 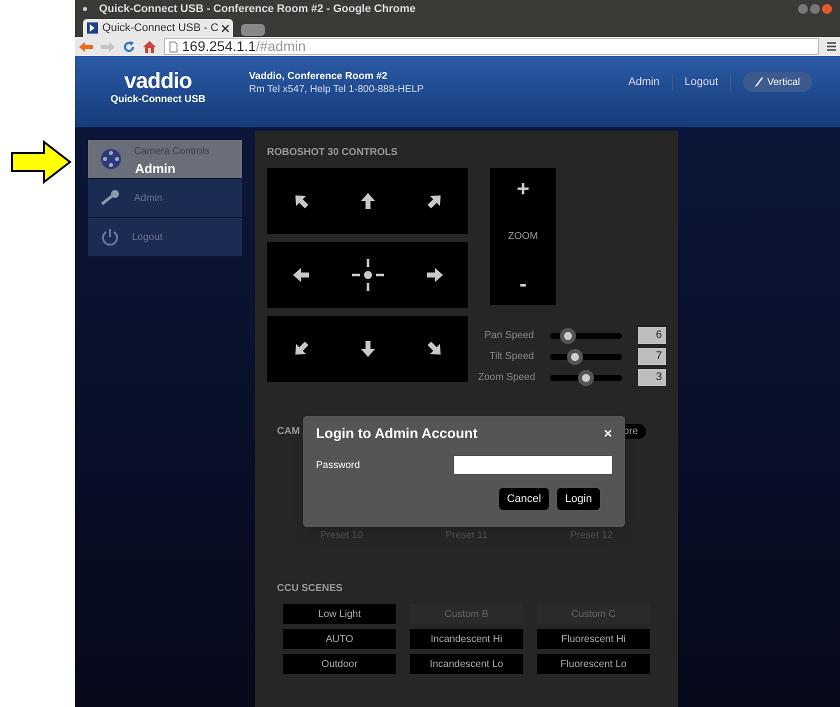 I want to click on scene-button: Fluorescent Lo, so click(x=593, y=664).